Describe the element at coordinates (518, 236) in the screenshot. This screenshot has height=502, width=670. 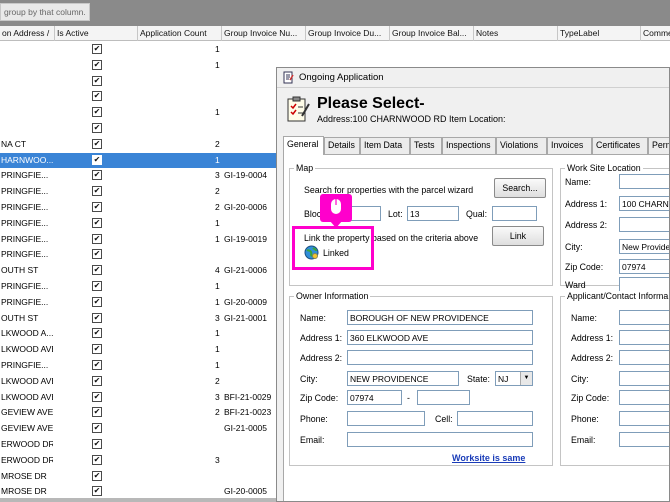
I see `link-button: Link` at that location.